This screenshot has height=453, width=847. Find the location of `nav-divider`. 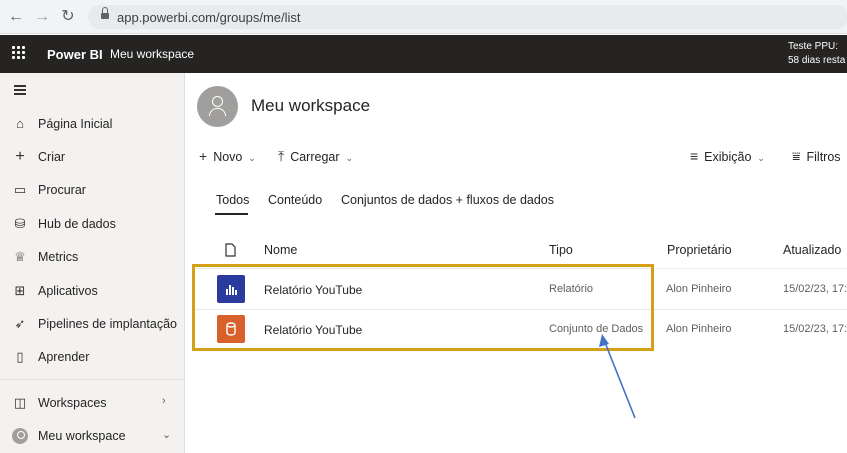

nav-divider is located at coordinates (92, 379).